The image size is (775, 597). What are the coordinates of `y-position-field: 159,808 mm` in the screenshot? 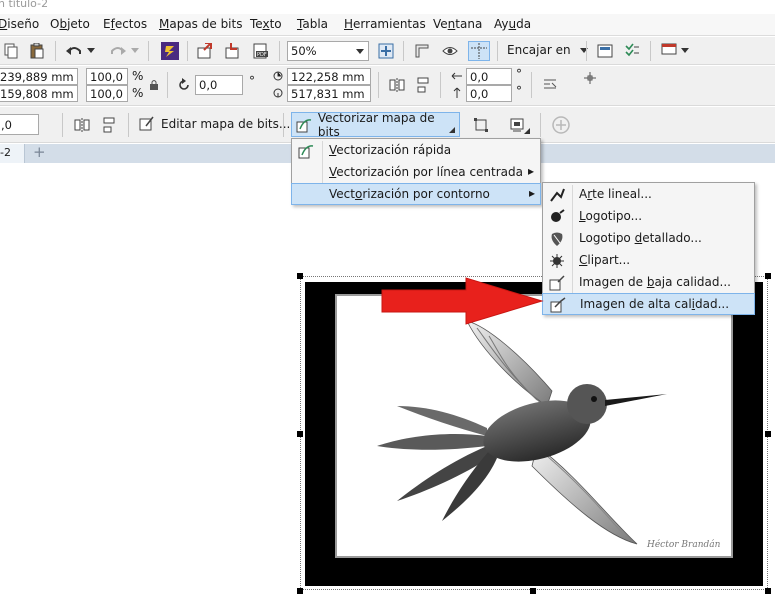 It's located at (39, 93).